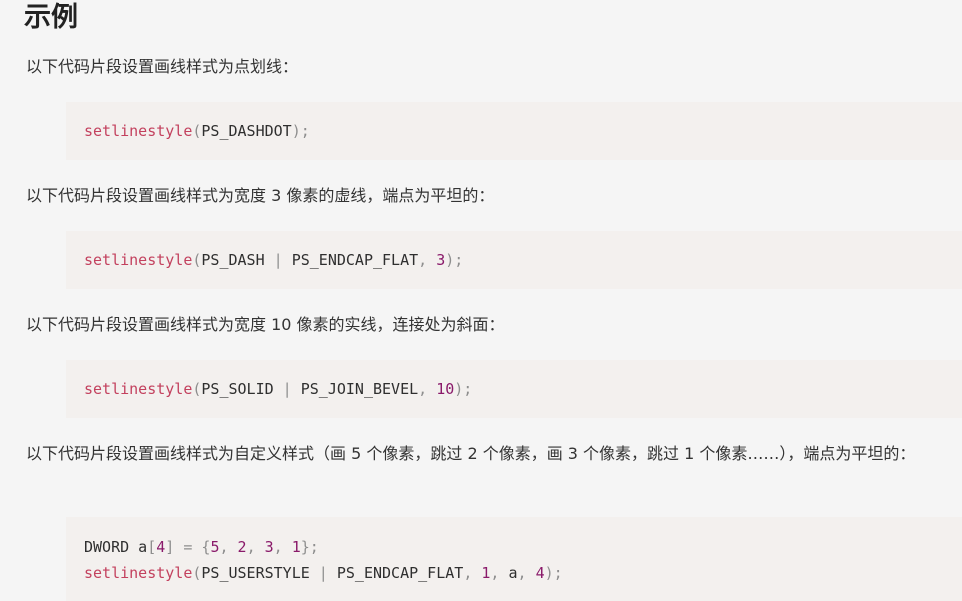 The image size is (962, 601). Describe the element at coordinates (237, 389) in the screenshot. I see `code-constant: PS_SOLID` at that location.